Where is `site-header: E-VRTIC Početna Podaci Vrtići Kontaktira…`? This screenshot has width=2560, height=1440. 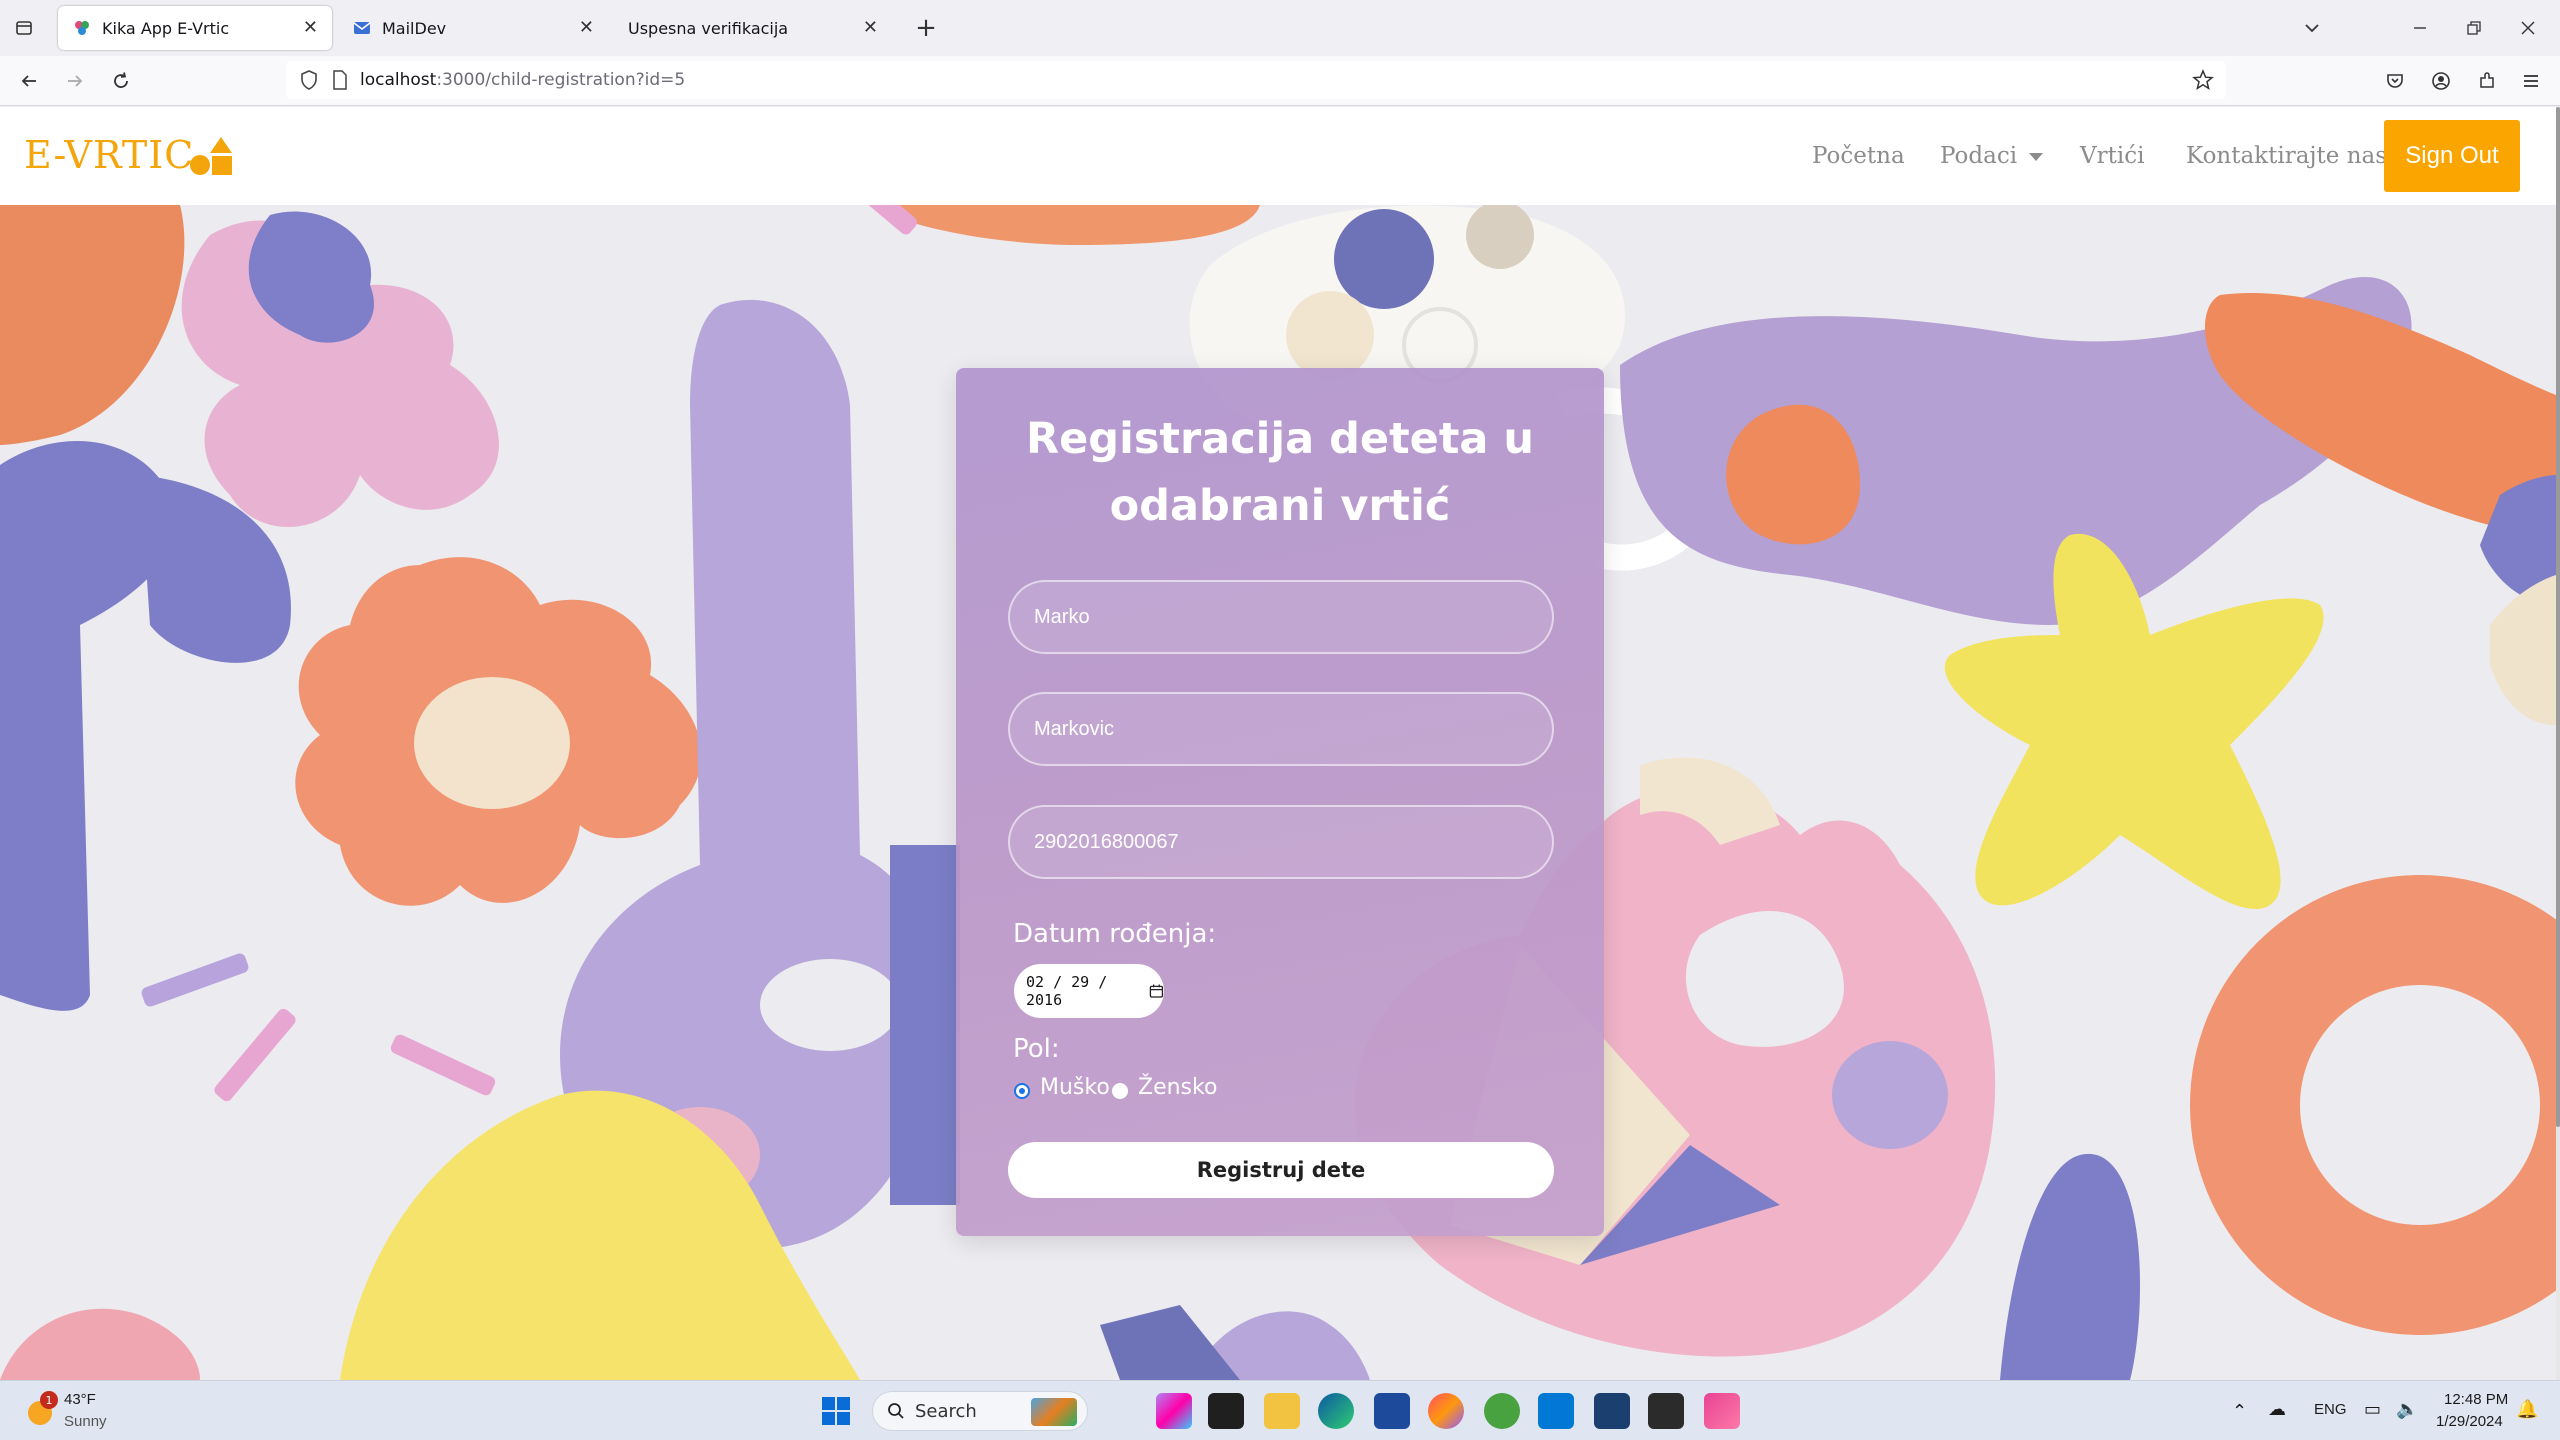 site-header: E-VRTIC Početna Podaci Vrtići Kontaktira… is located at coordinates (1278, 156).